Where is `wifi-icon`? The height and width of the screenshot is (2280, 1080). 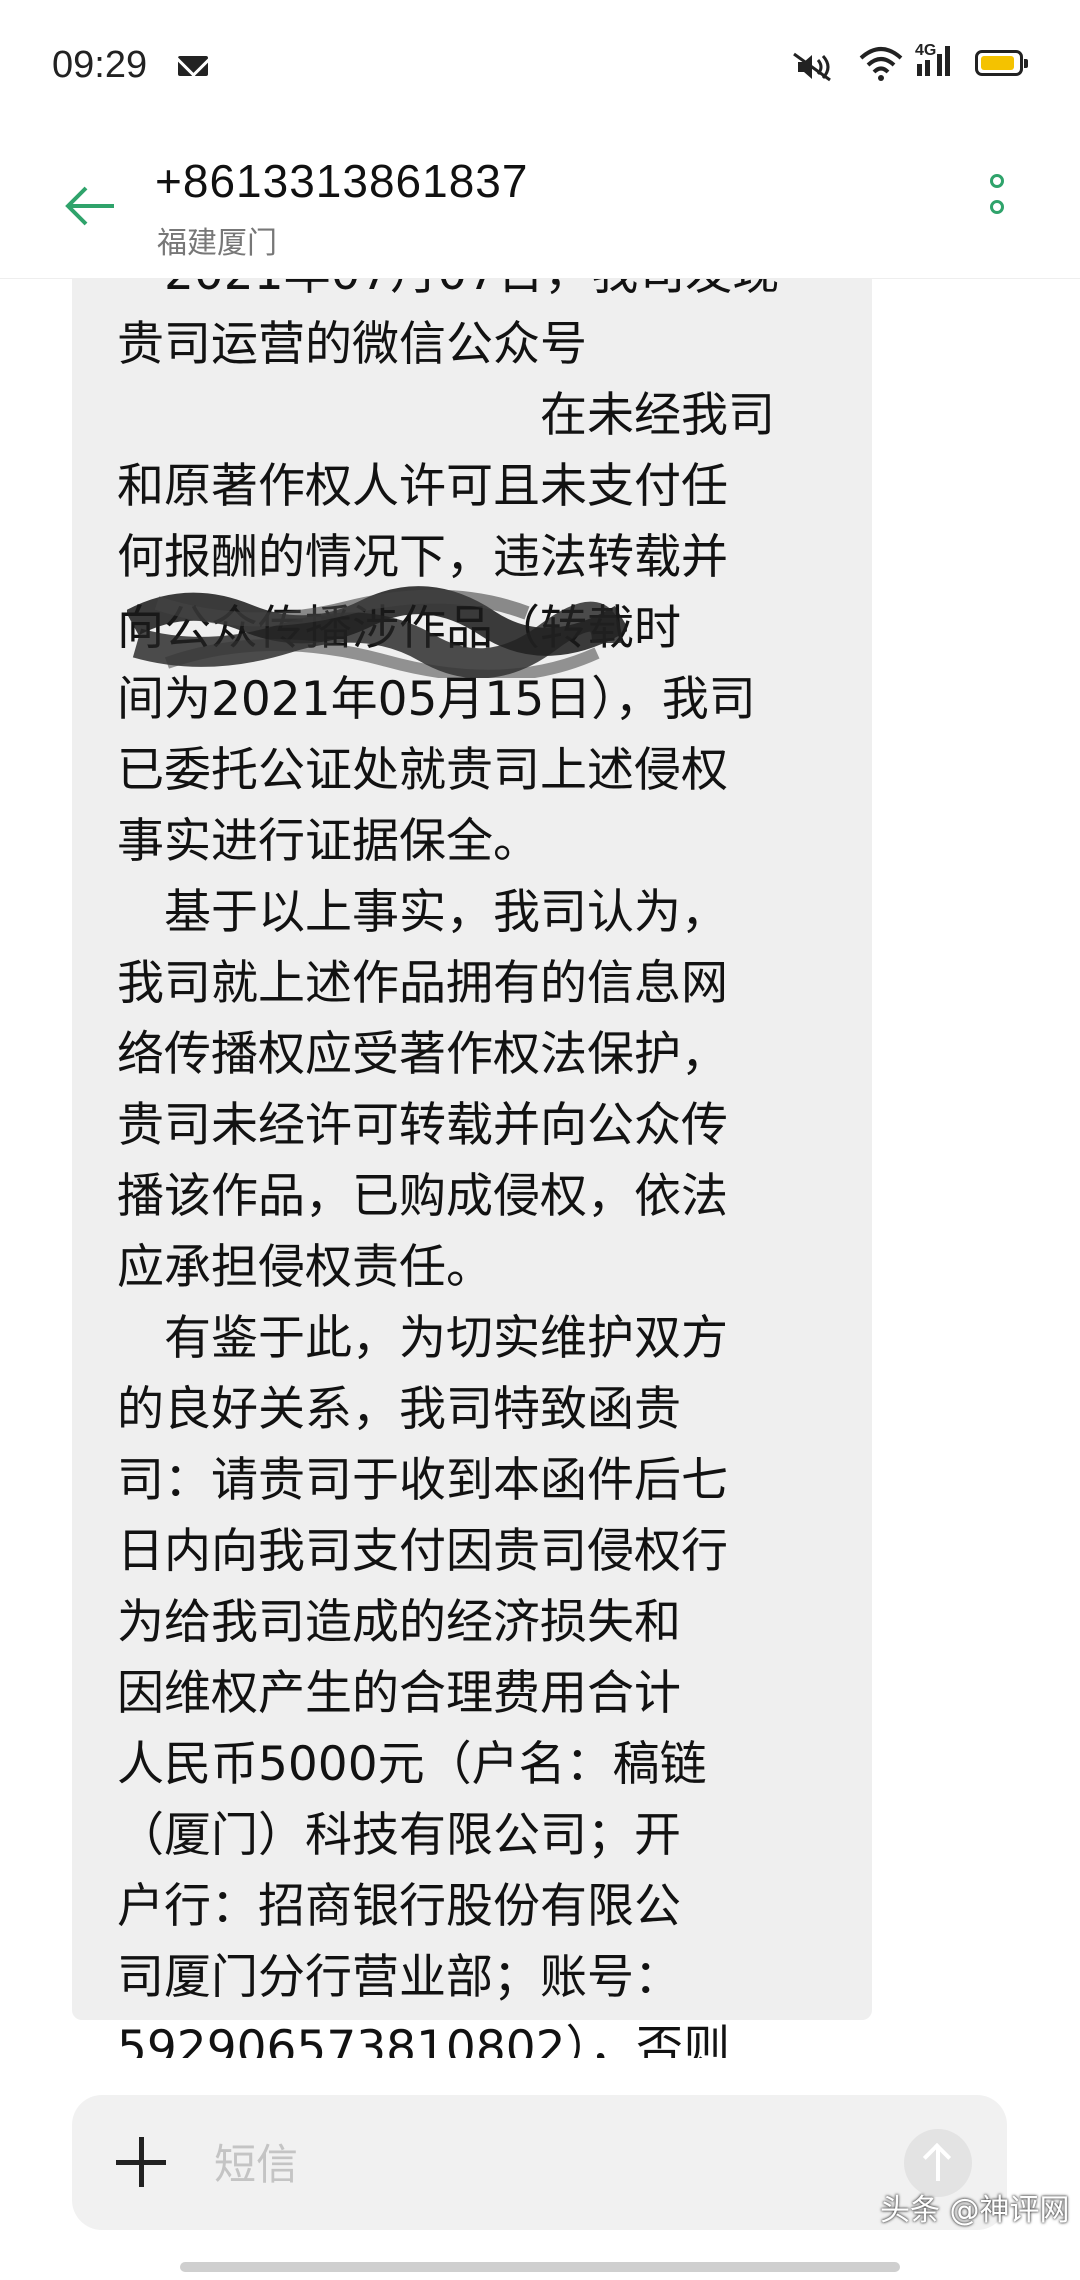
wifi-icon is located at coordinates (881, 64).